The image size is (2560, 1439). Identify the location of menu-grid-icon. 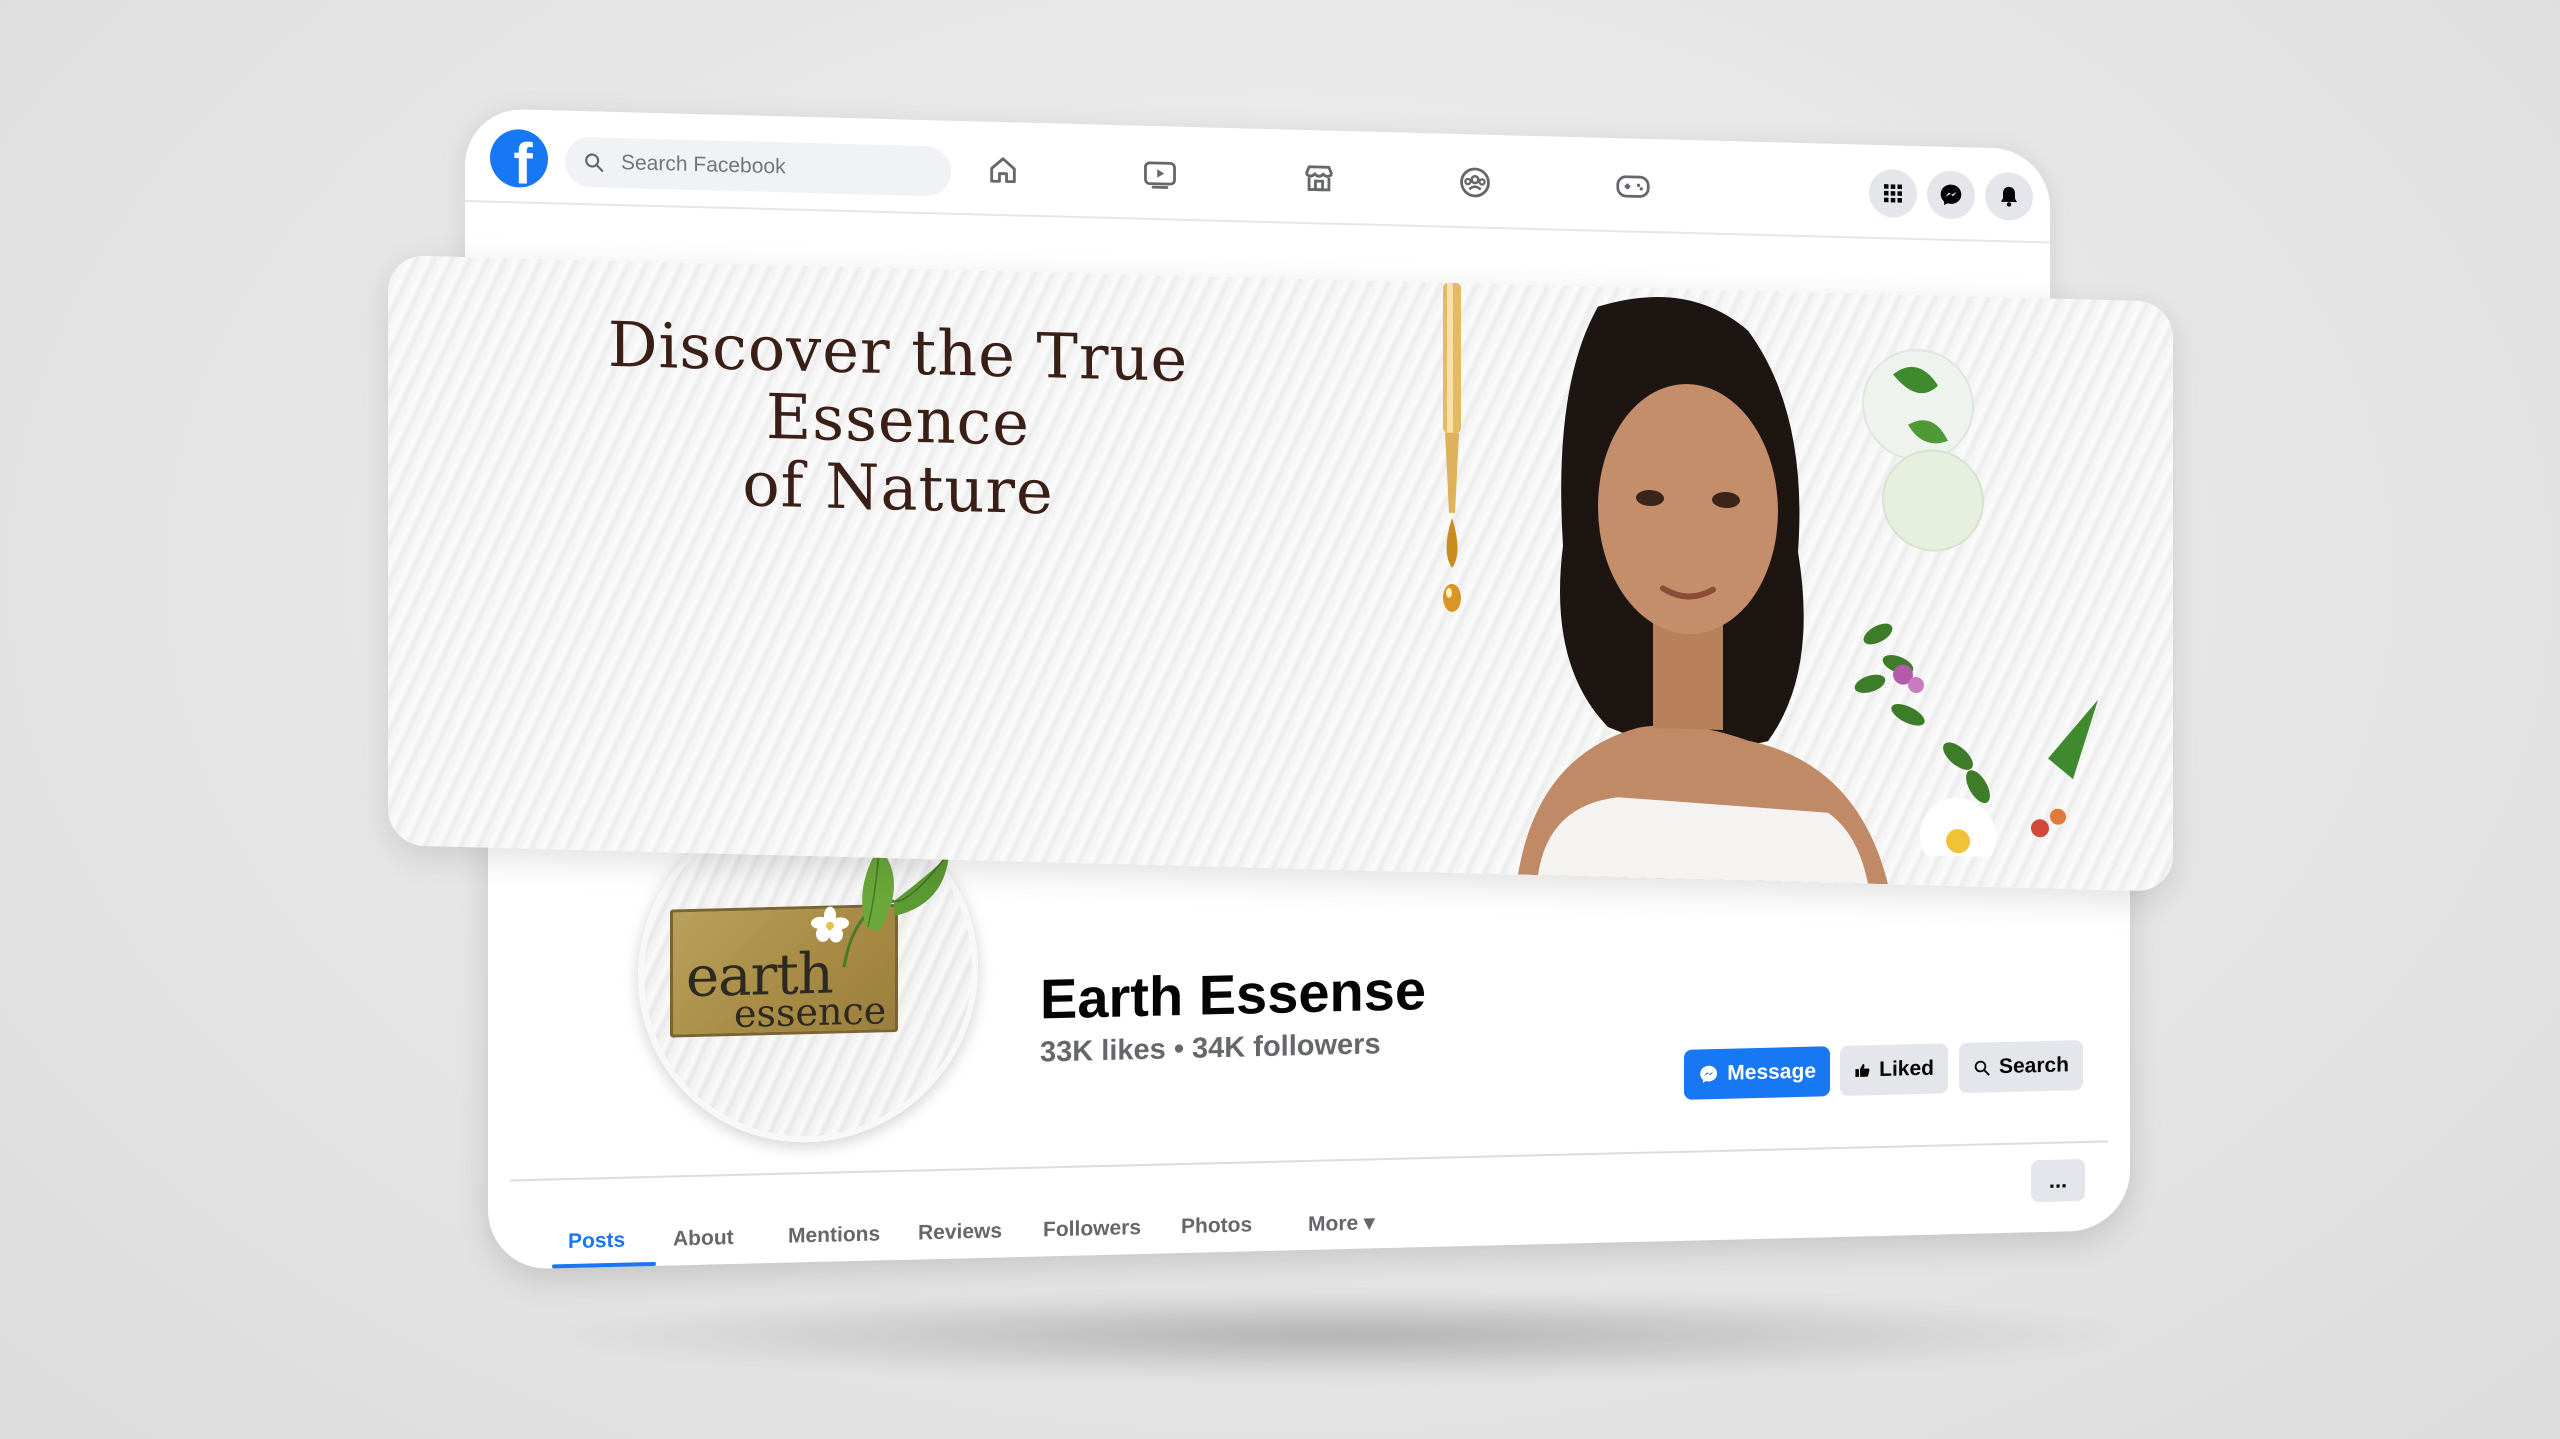
(1893, 193).